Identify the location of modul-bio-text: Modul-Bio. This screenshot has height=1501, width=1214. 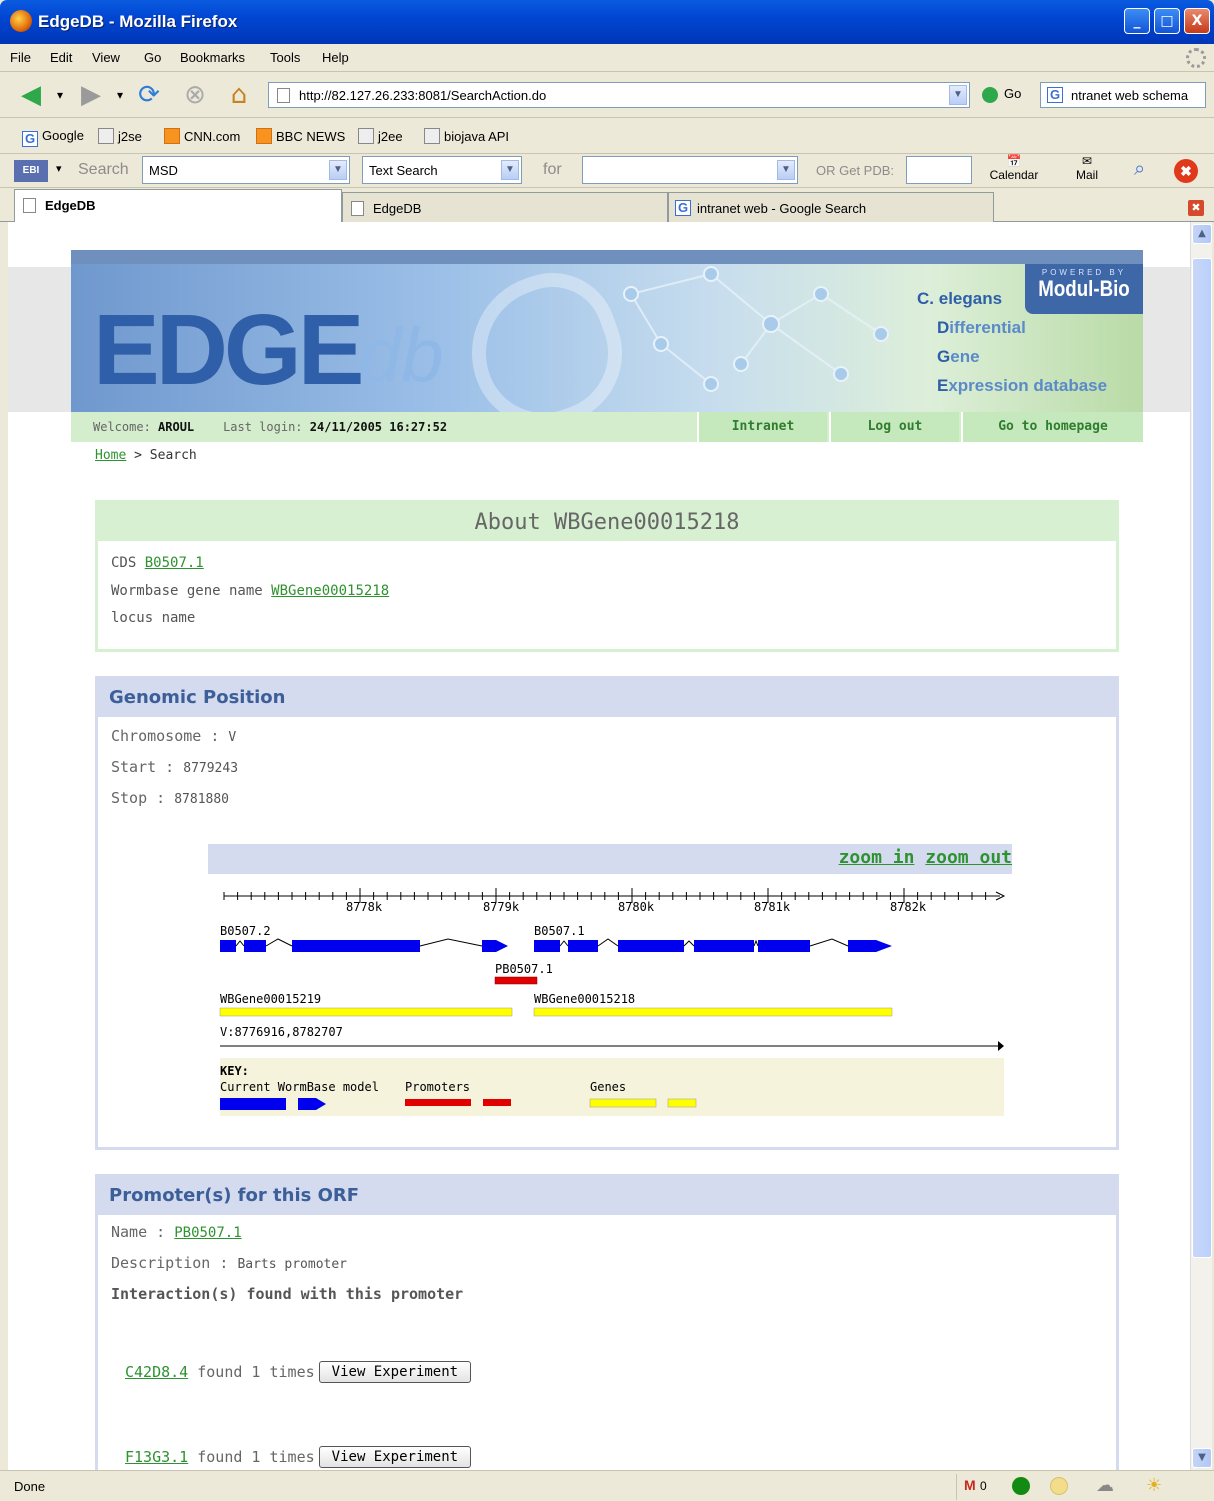
(1084, 288).